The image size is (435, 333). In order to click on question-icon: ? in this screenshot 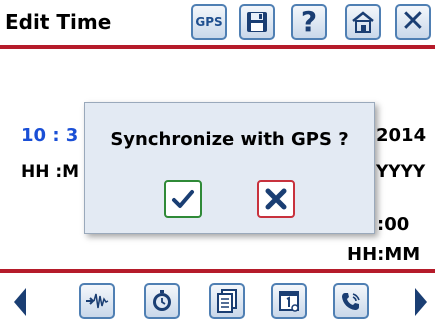, I will do `click(309, 21)`.